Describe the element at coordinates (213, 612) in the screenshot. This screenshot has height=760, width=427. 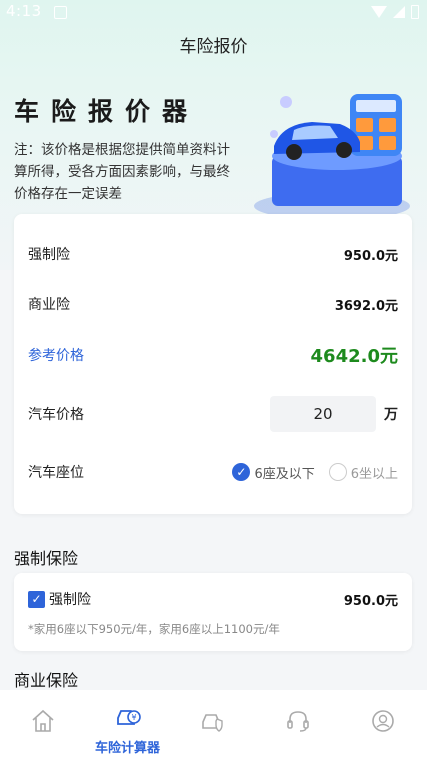
I see `compulsory-insurance-card: ✓ 强制险 950.0元 *家用6座以下950元/年，家用6座以上1100元/年` at that location.